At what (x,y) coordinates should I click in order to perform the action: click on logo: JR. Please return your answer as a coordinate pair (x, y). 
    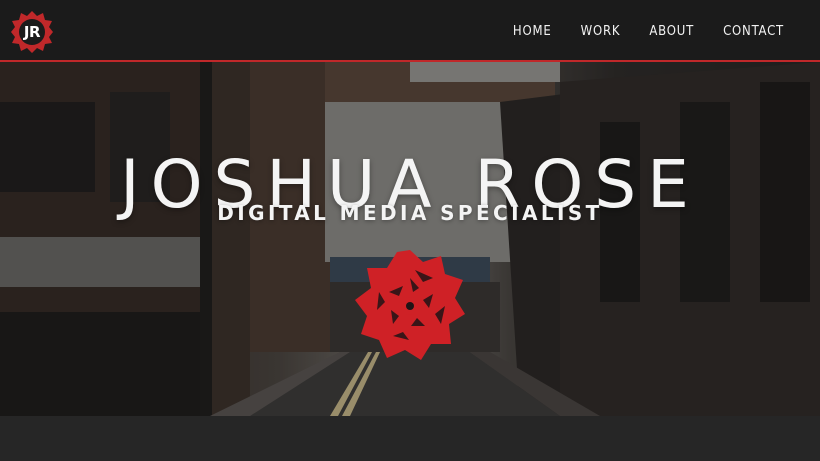
    Looking at the image, I should click on (32, 32).